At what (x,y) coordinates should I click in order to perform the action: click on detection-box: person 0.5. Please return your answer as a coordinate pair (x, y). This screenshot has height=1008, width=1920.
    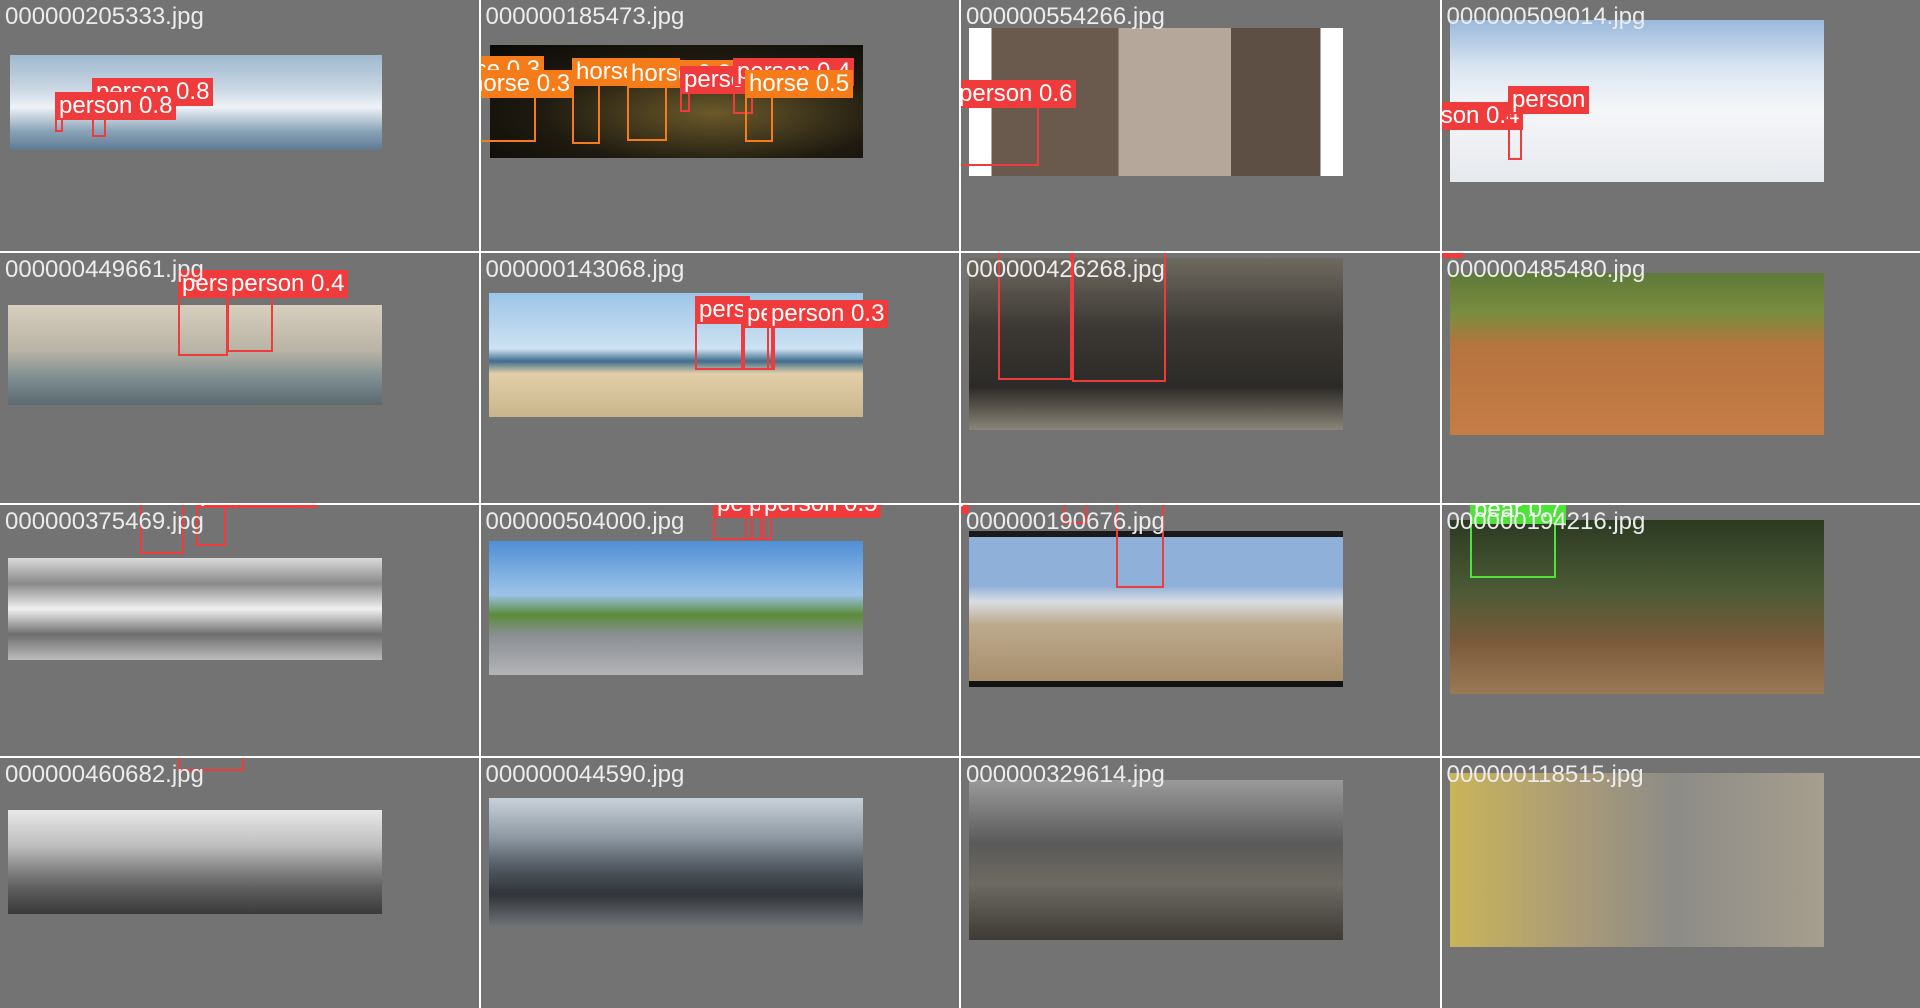
    Looking at the image, I should click on (821, 522).